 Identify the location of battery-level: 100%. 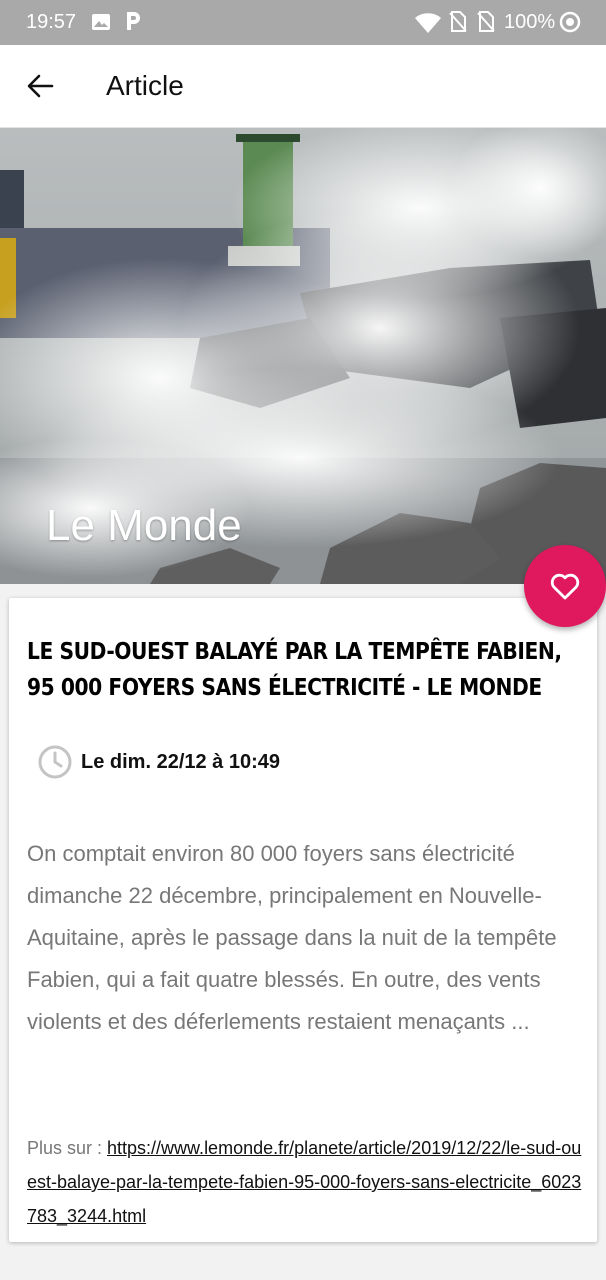
(530, 22).